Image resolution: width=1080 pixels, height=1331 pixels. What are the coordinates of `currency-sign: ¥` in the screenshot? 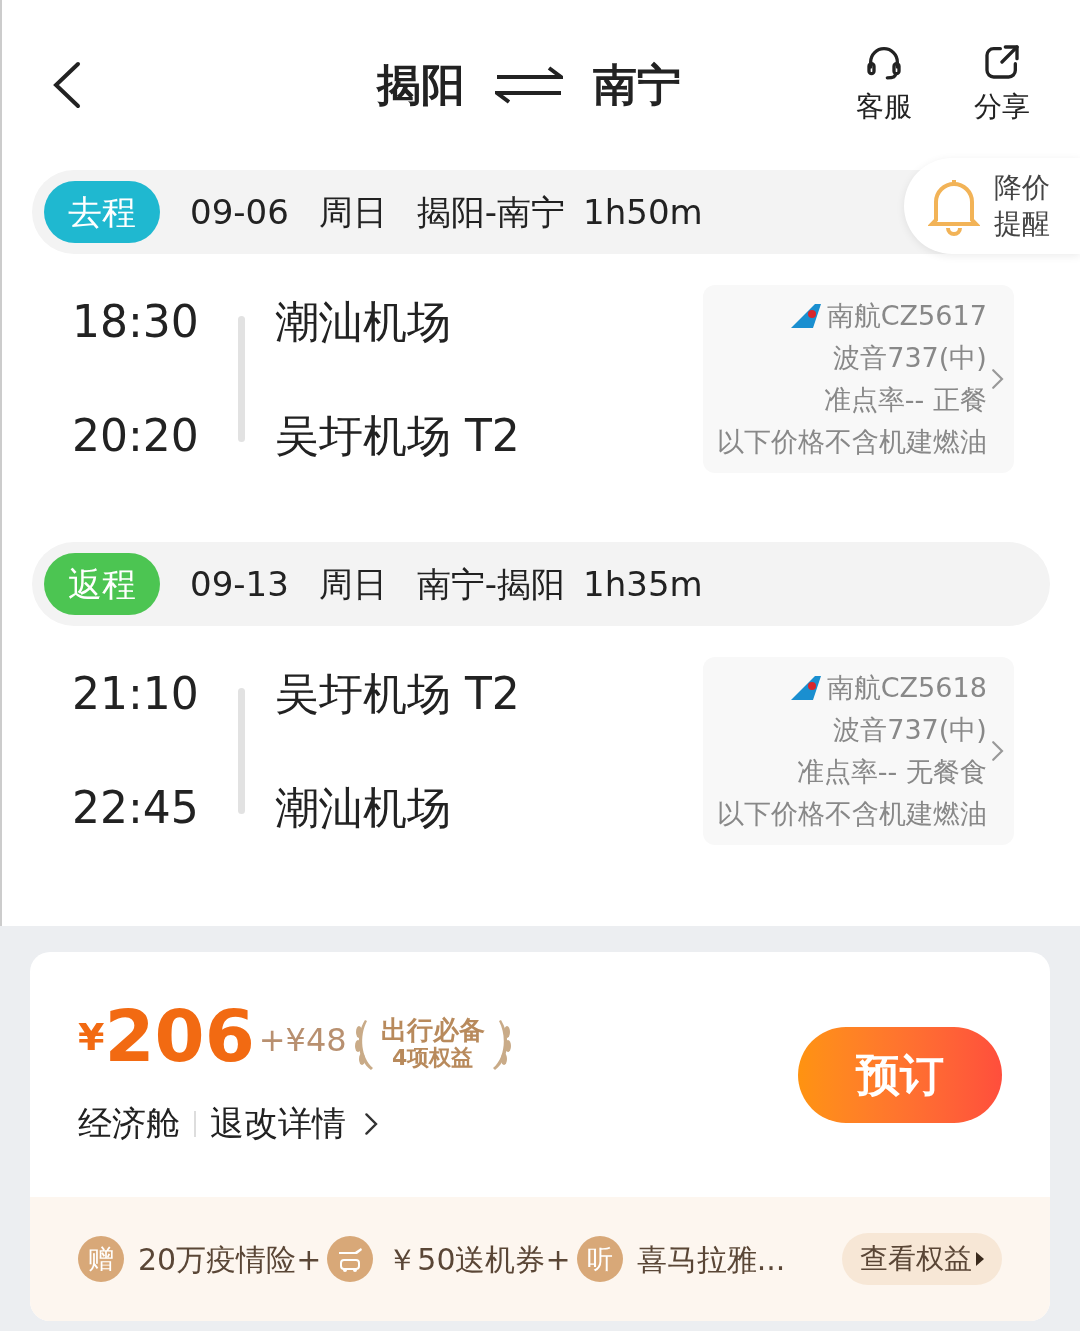 It's located at (91, 1037).